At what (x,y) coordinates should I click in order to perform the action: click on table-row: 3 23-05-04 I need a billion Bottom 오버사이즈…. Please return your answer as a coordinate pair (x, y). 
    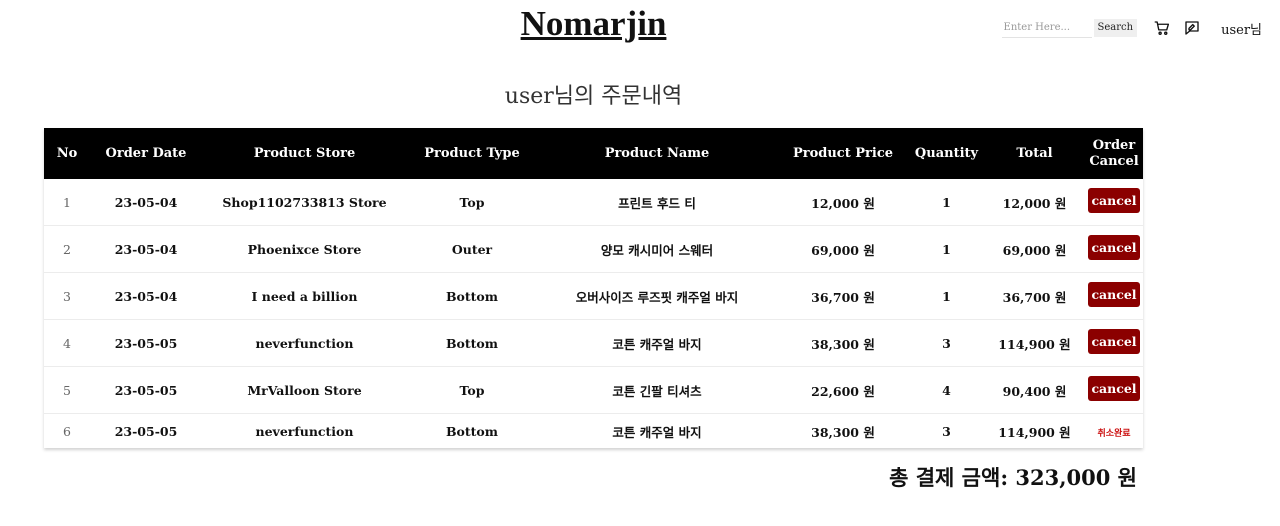
    Looking at the image, I should click on (593, 296).